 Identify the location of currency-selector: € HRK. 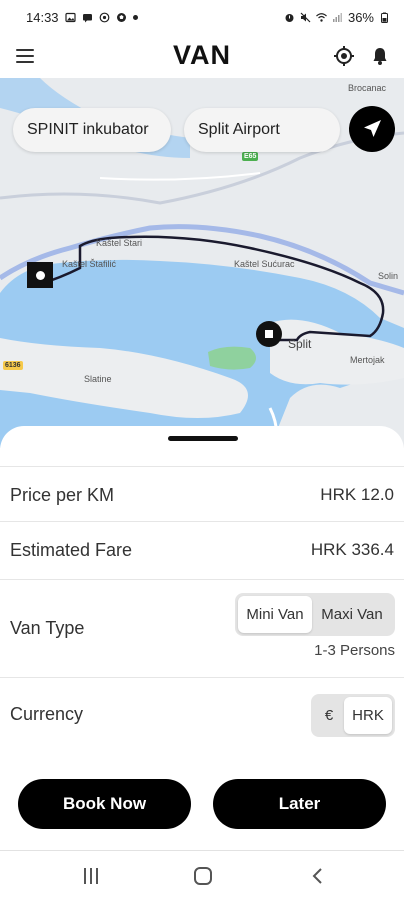
(353, 715).